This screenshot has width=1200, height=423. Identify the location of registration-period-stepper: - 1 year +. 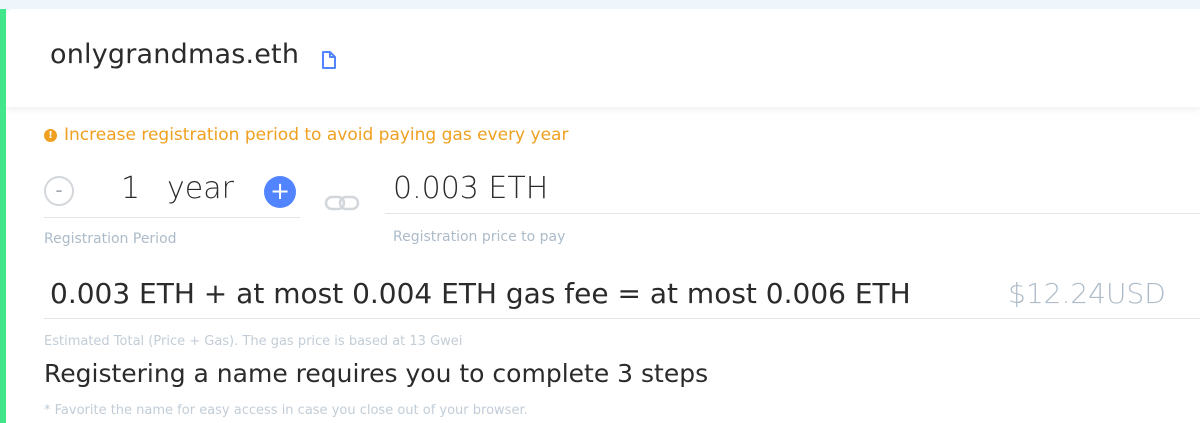
(172, 191).